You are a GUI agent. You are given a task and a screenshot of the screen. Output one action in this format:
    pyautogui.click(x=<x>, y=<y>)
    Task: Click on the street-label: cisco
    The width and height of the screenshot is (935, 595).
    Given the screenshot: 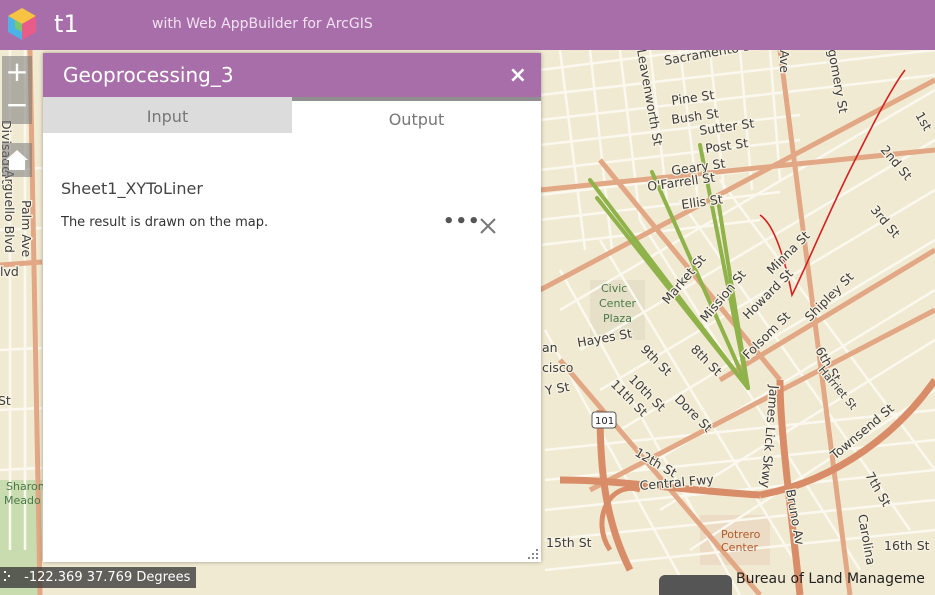 What is the action you would take?
    pyautogui.click(x=557, y=367)
    